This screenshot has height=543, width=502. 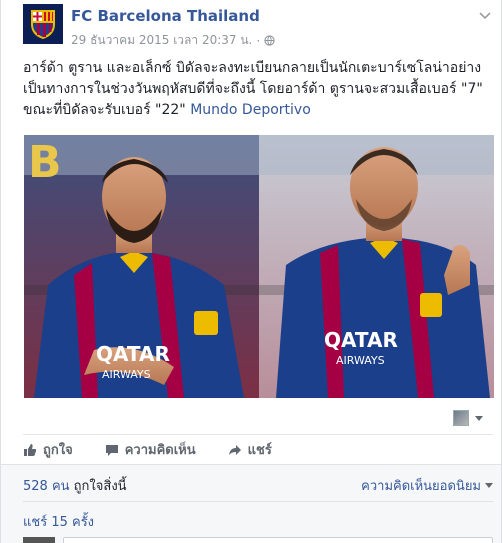 What do you see at coordinates (165, 16) in the screenshot?
I see `page-name-link: FC Barcelona Thailand` at bounding box center [165, 16].